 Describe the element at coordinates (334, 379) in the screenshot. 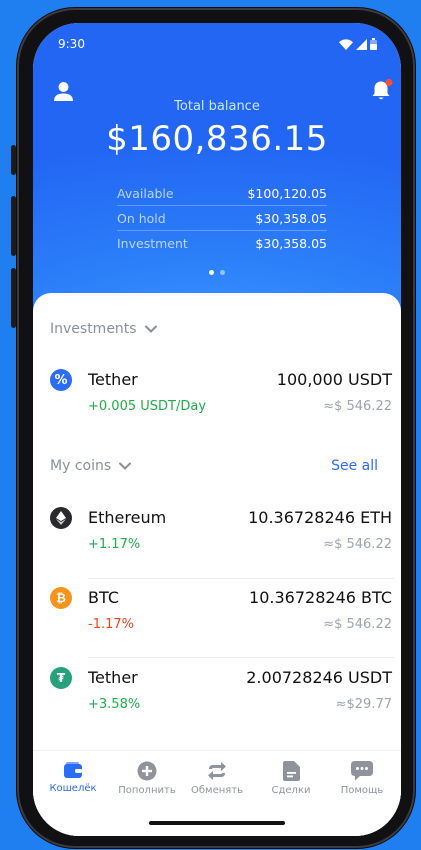

I see `coin-amount: 100,000 USDT` at that location.